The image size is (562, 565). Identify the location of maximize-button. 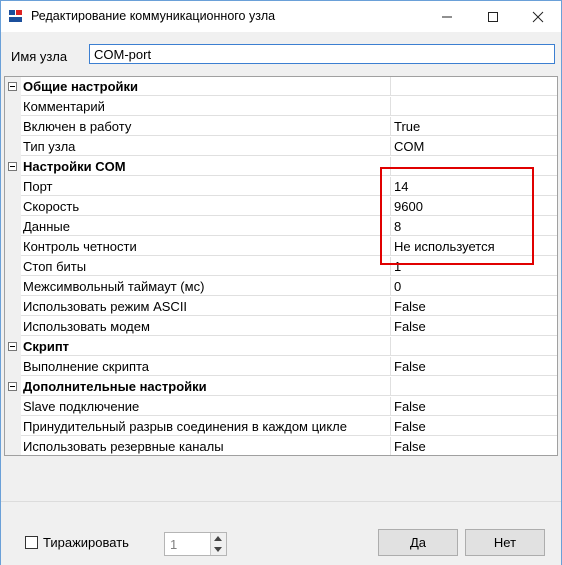
(493, 16).